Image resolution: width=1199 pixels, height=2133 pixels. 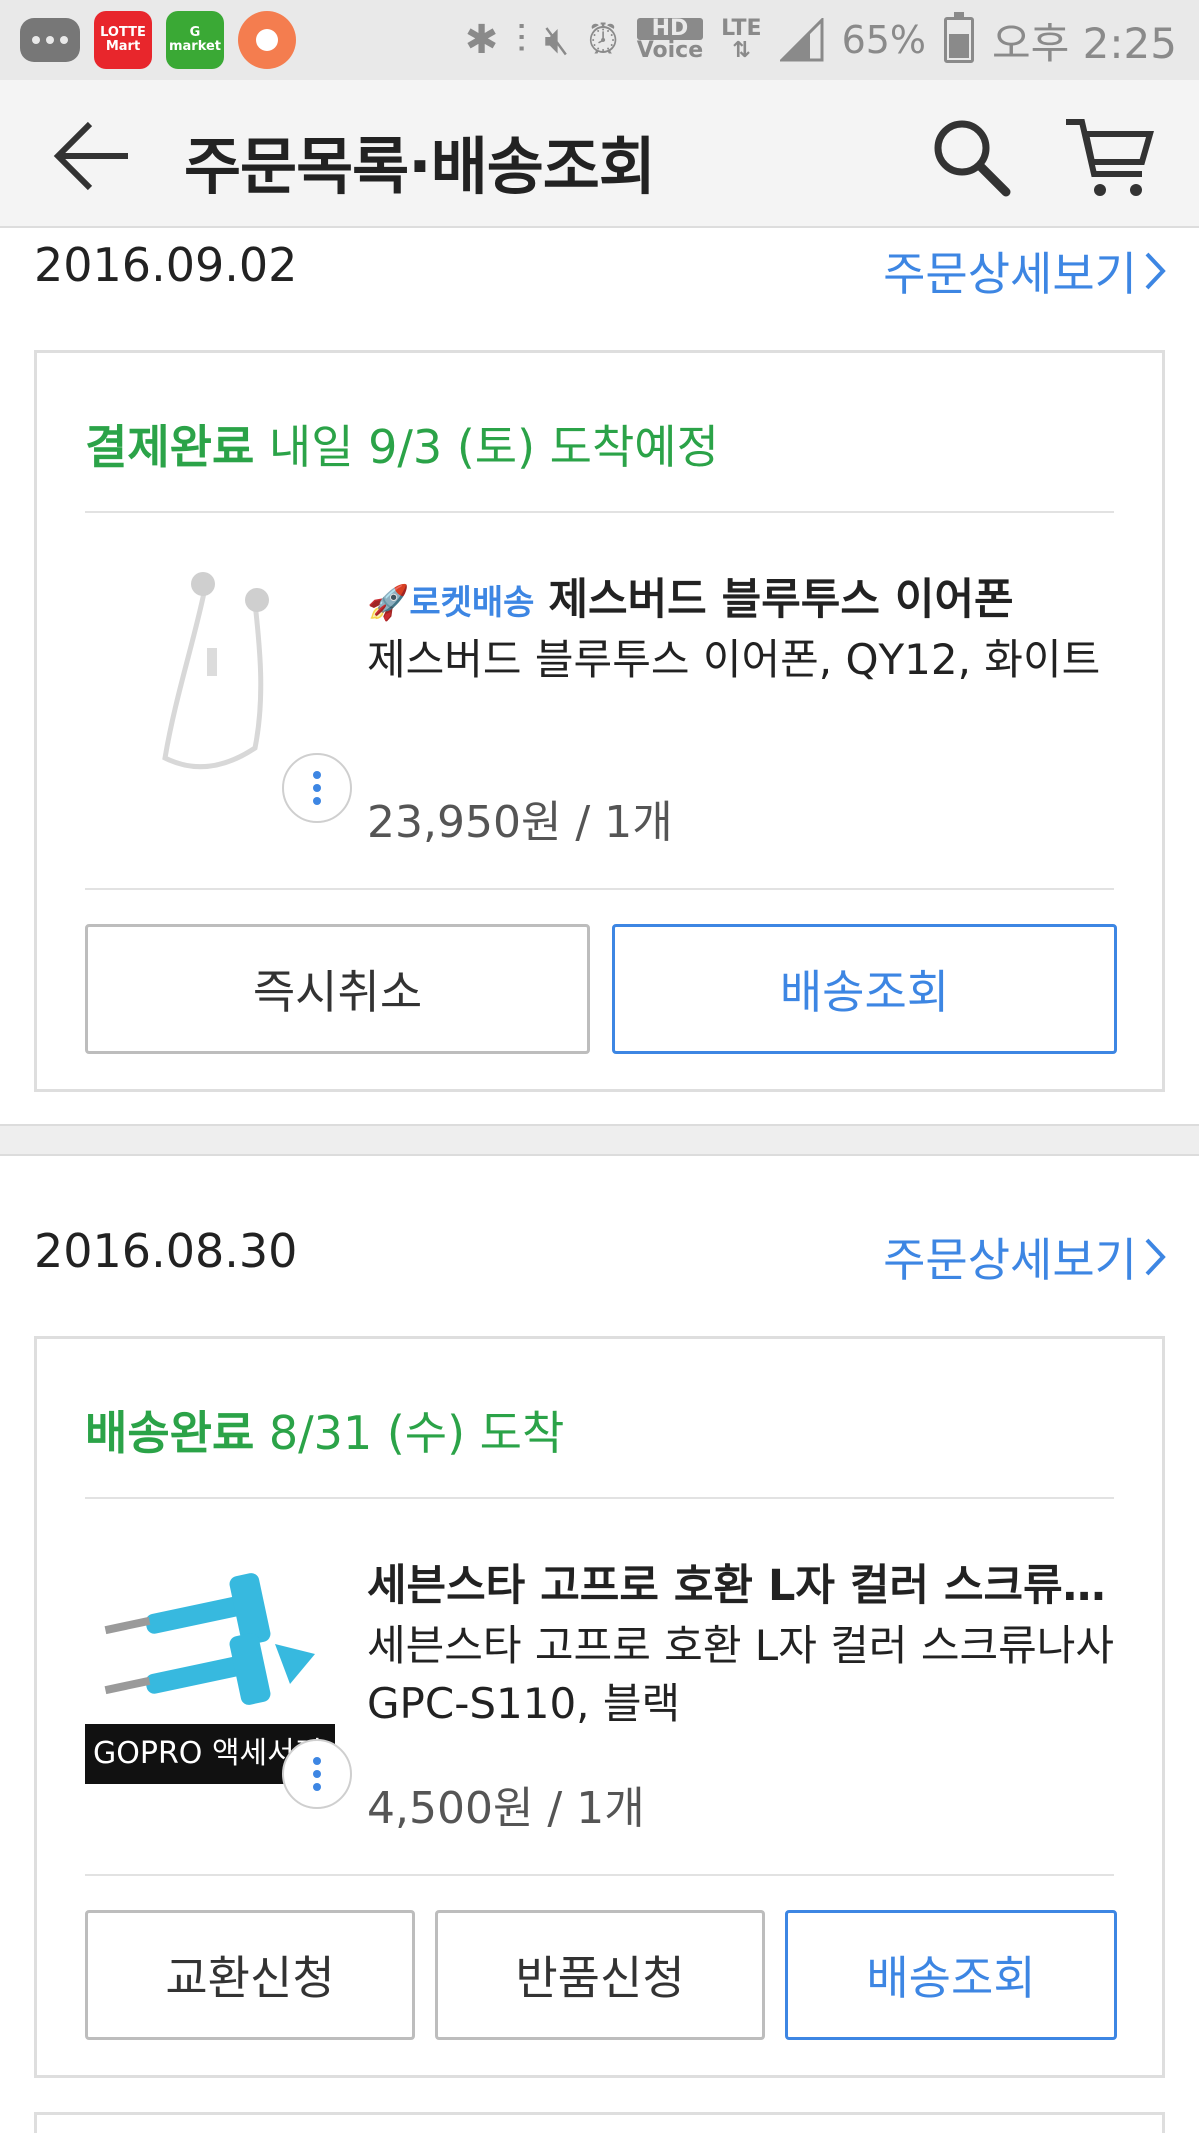 What do you see at coordinates (599, 1140) in the screenshot?
I see `section-separator` at bounding box center [599, 1140].